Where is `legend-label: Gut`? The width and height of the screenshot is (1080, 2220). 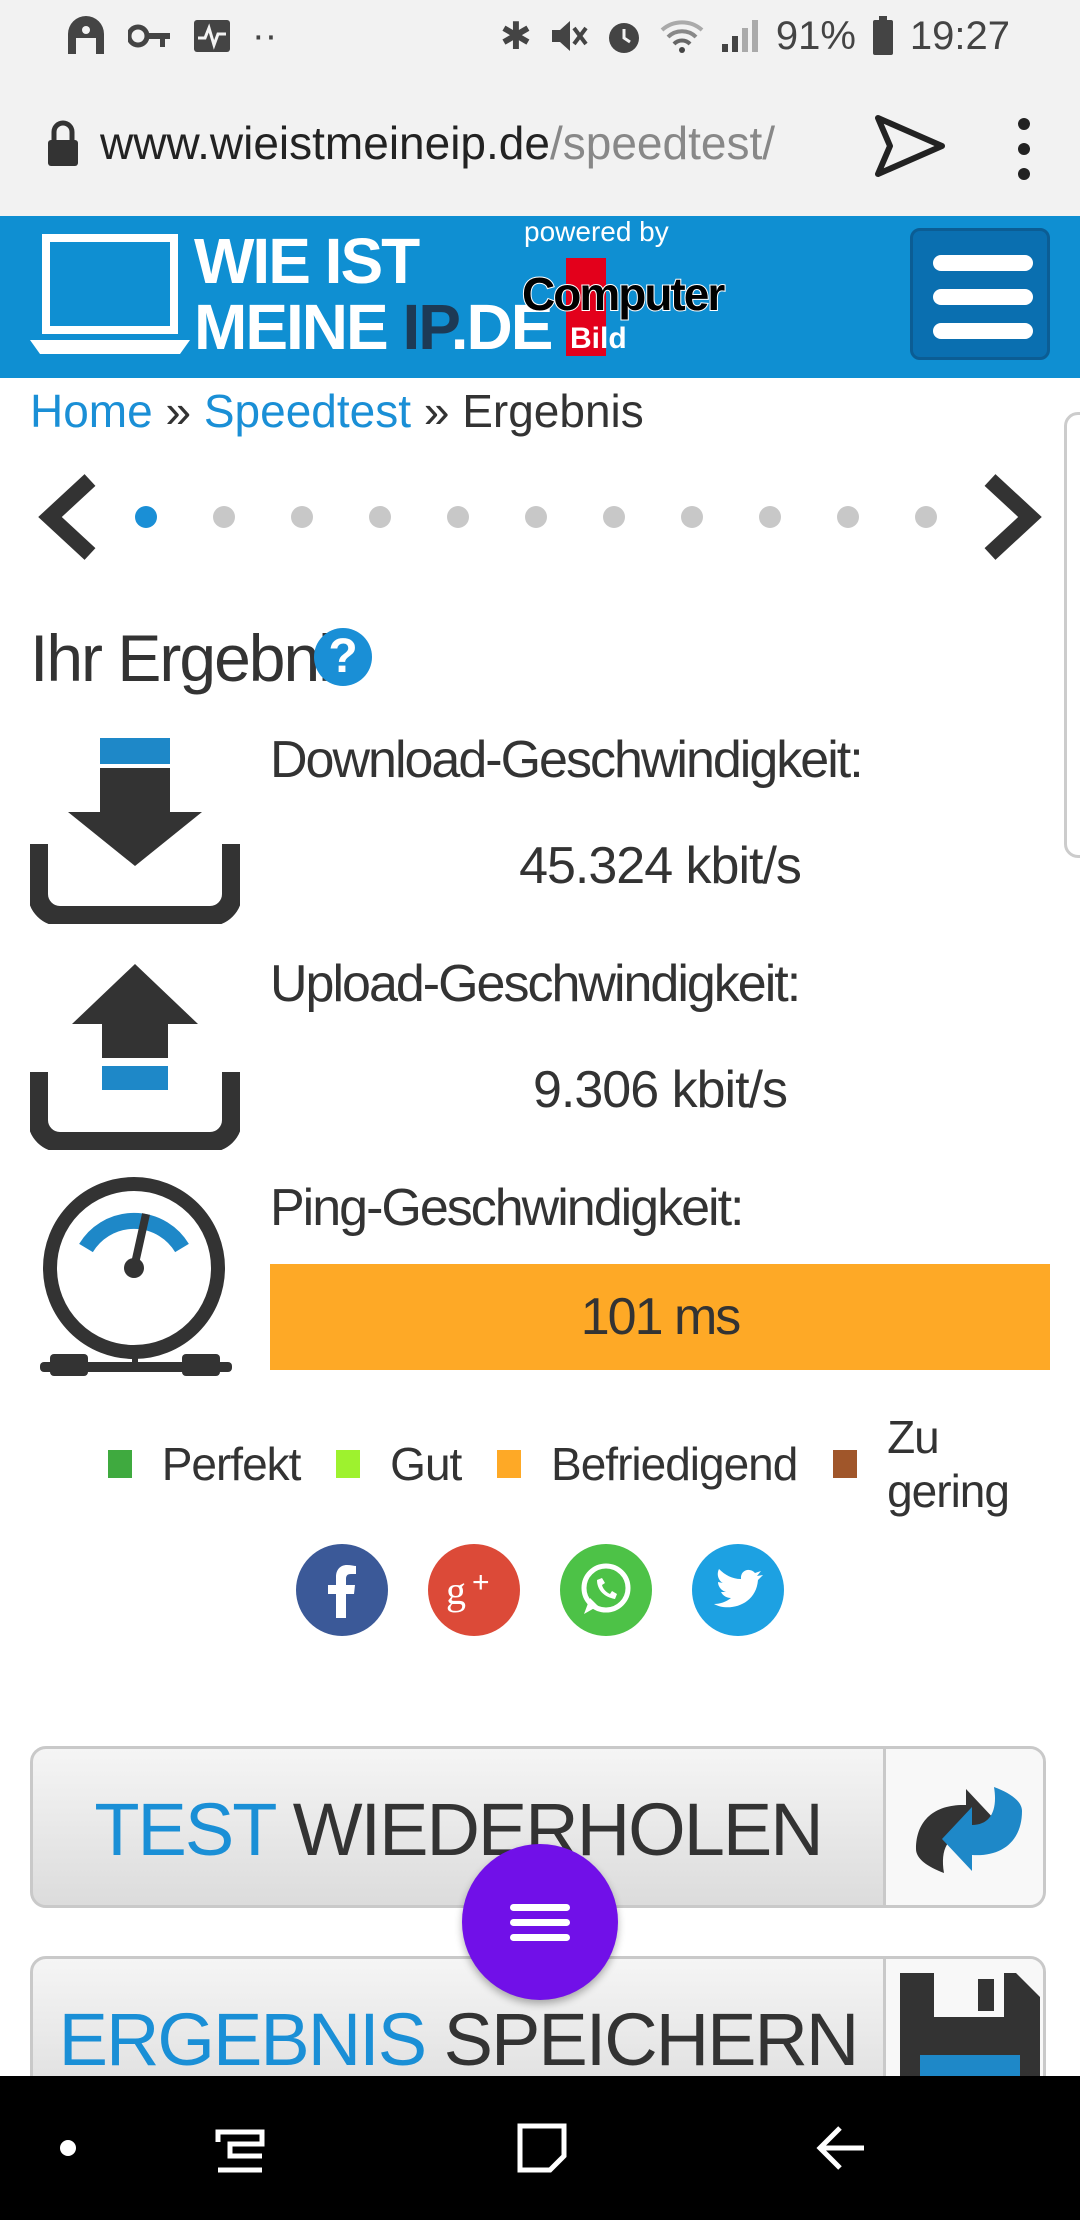 legend-label: Gut is located at coordinates (426, 1464).